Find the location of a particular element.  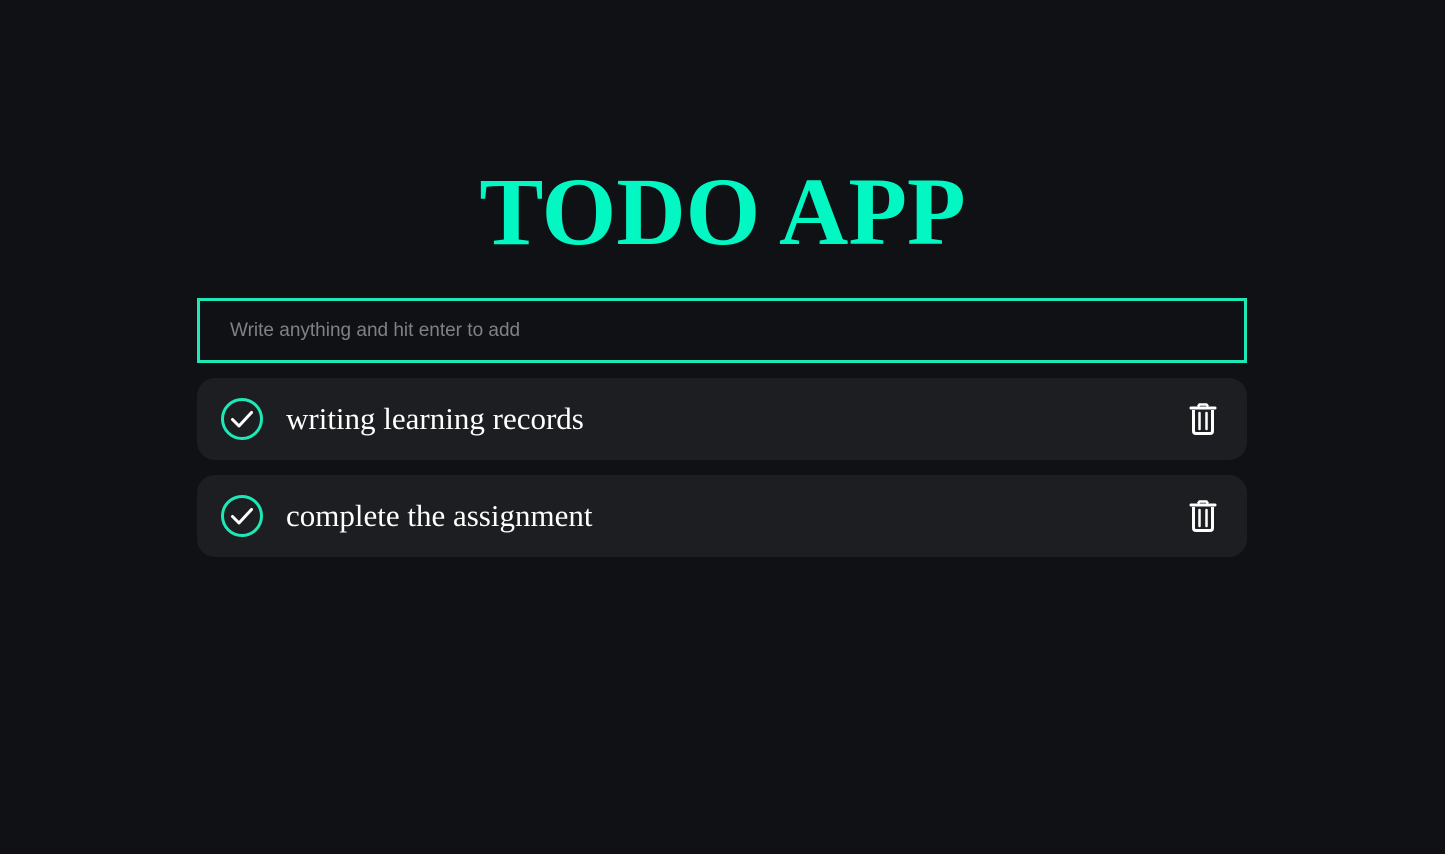

todo-input is located at coordinates (722, 330).